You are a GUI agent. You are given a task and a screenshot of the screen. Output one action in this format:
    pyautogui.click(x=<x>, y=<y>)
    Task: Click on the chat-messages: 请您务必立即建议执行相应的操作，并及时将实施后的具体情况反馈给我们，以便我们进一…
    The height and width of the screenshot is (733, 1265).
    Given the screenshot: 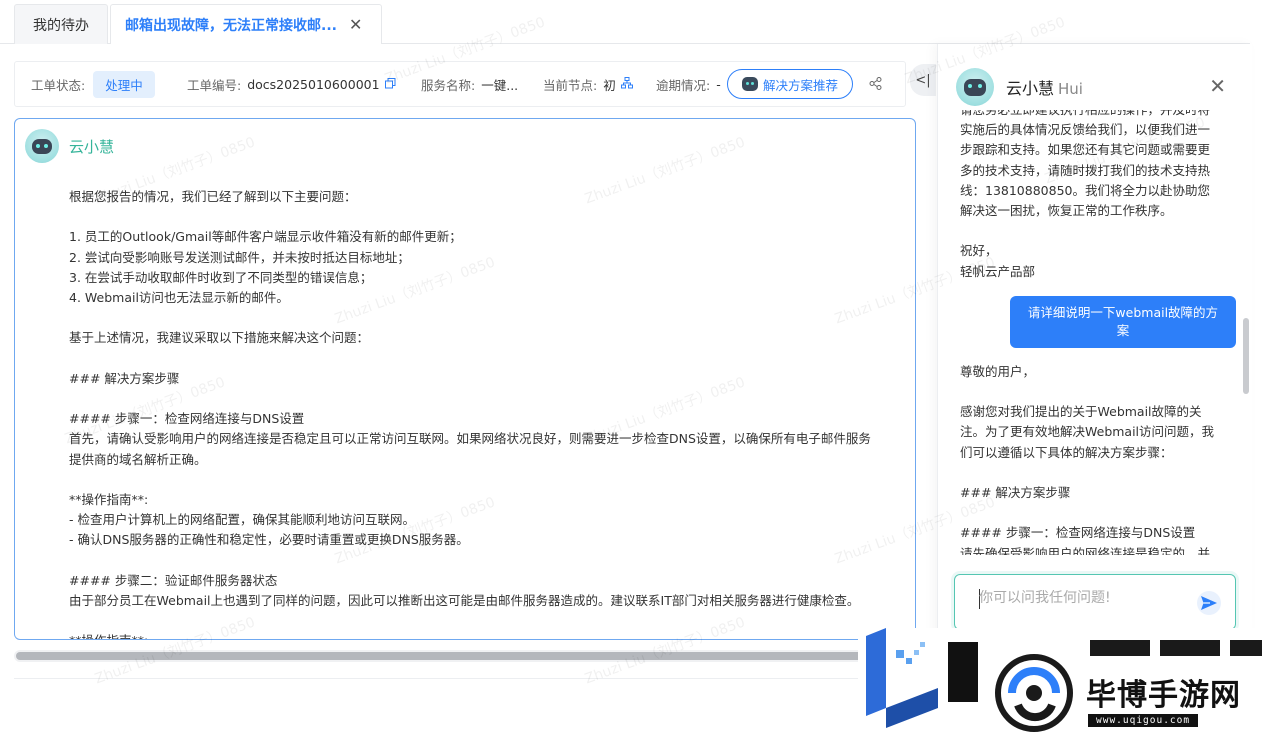 What is the action you would take?
    pyautogui.click(x=1101, y=332)
    